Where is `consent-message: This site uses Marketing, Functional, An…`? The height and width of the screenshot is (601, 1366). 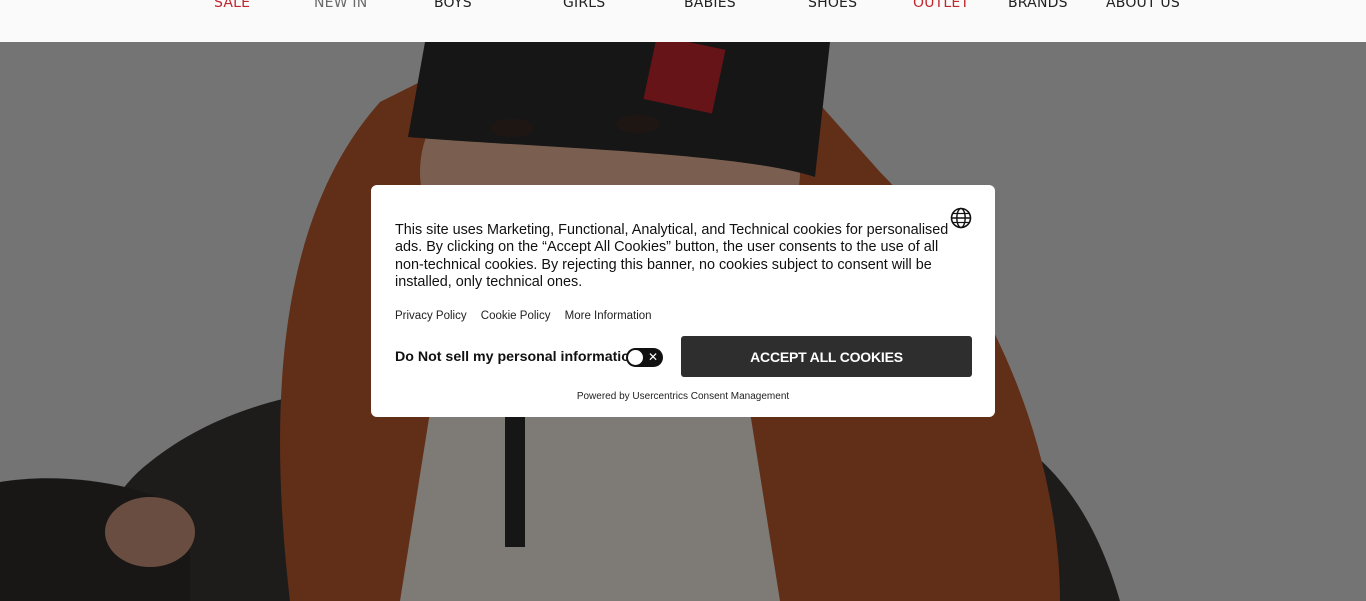
consent-message: This site uses Marketing, Functional, An… is located at coordinates (672, 256).